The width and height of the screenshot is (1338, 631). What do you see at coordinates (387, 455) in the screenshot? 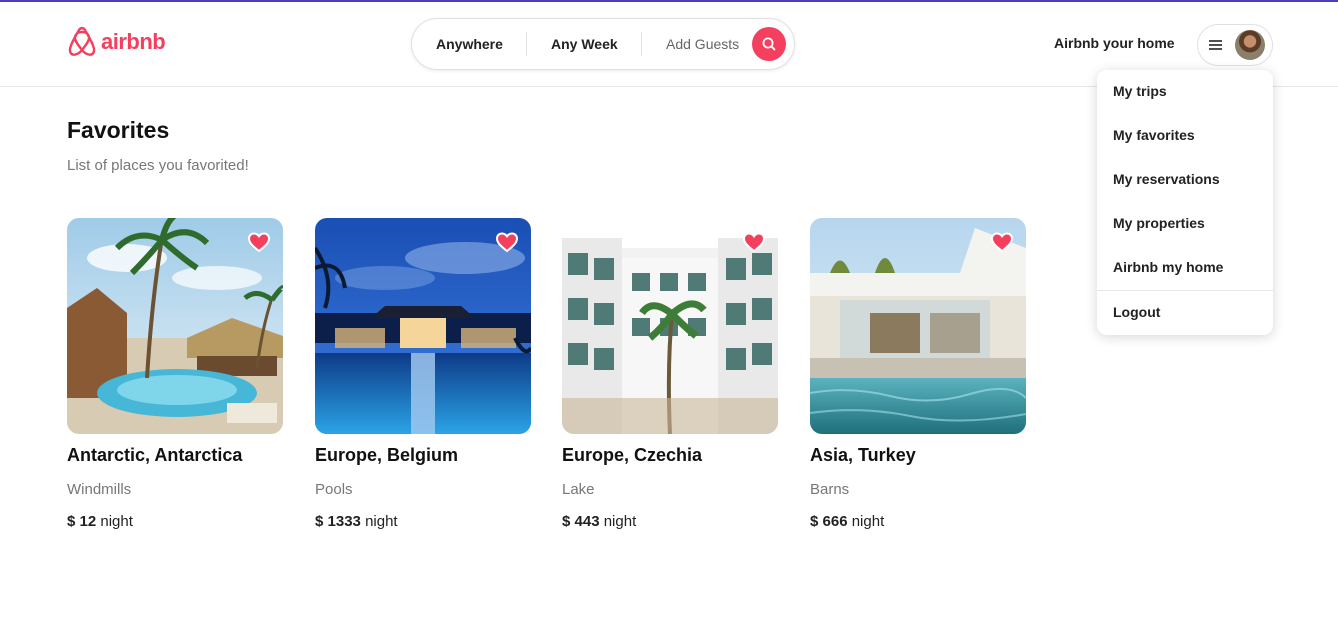
I see `listing-location: Europe, Belgium` at bounding box center [387, 455].